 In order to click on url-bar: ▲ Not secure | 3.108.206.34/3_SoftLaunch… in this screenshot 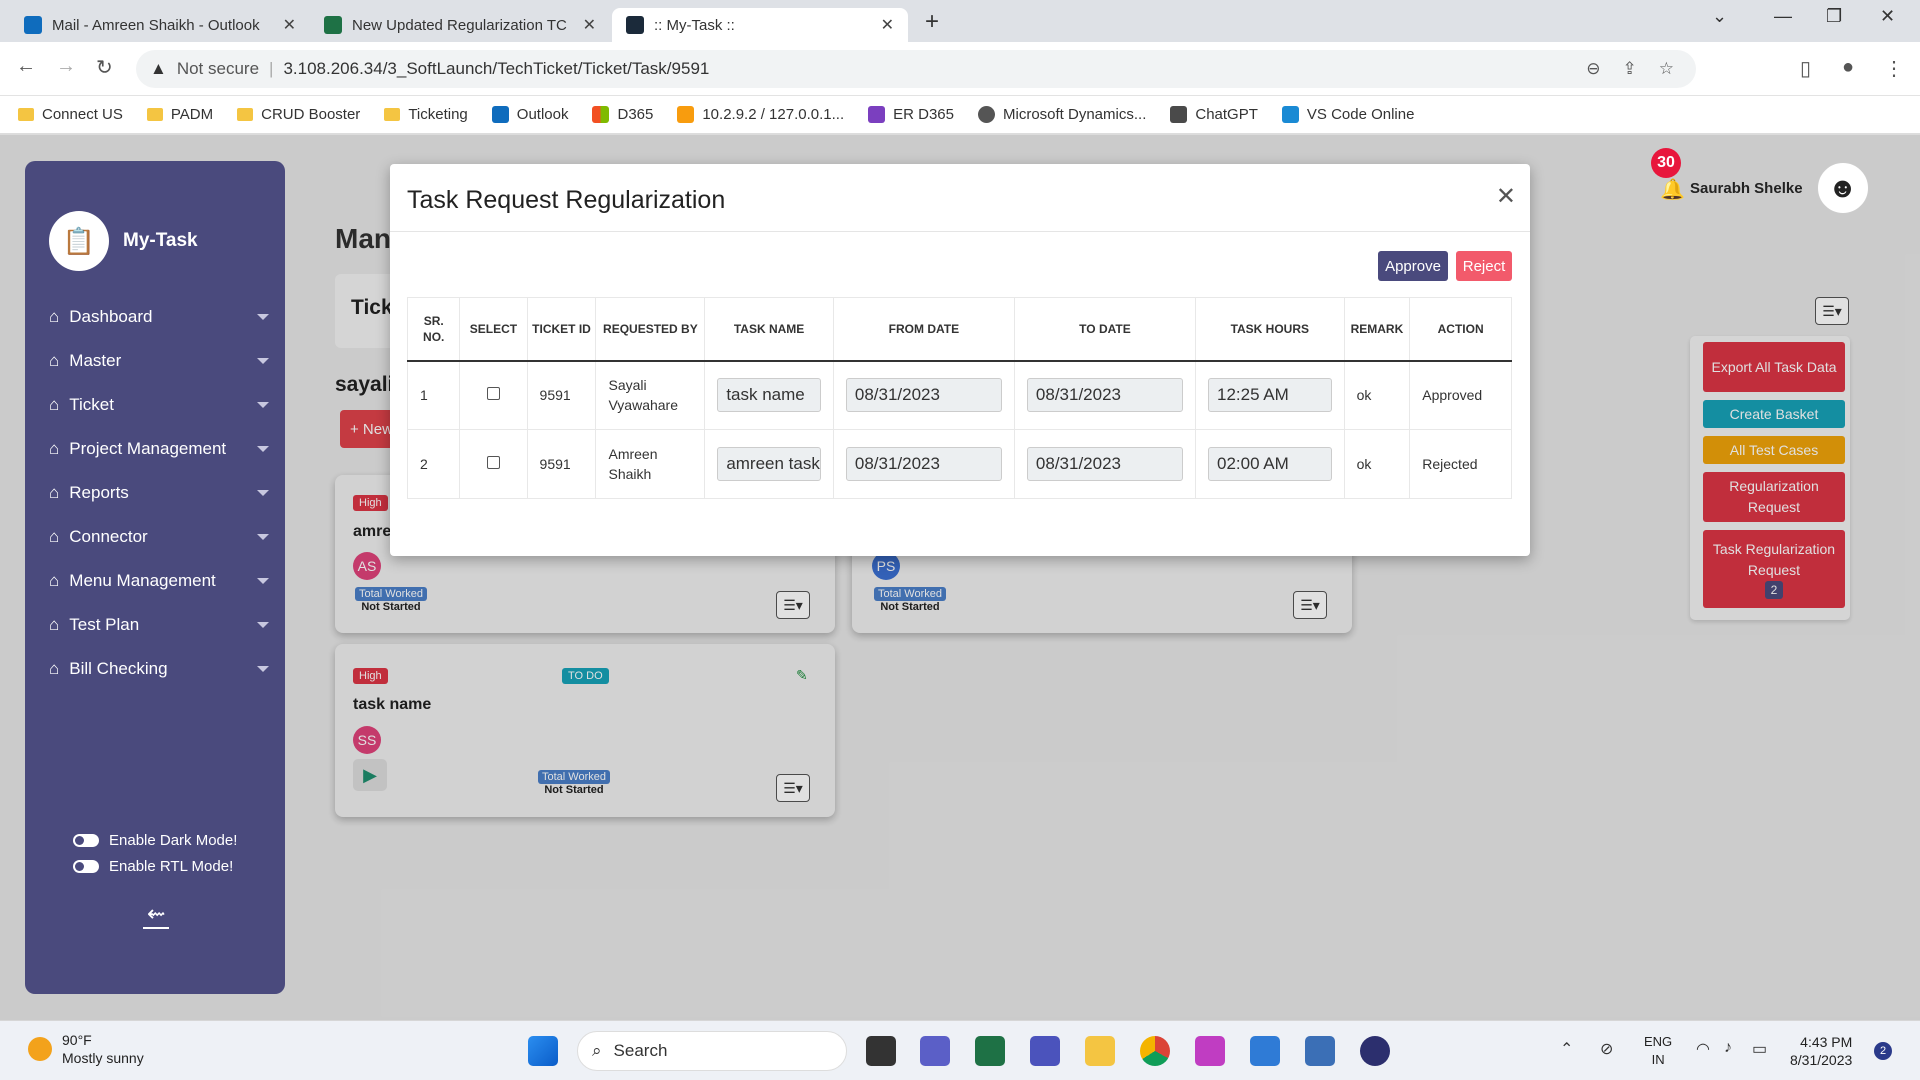, I will do `click(916, 69)`.